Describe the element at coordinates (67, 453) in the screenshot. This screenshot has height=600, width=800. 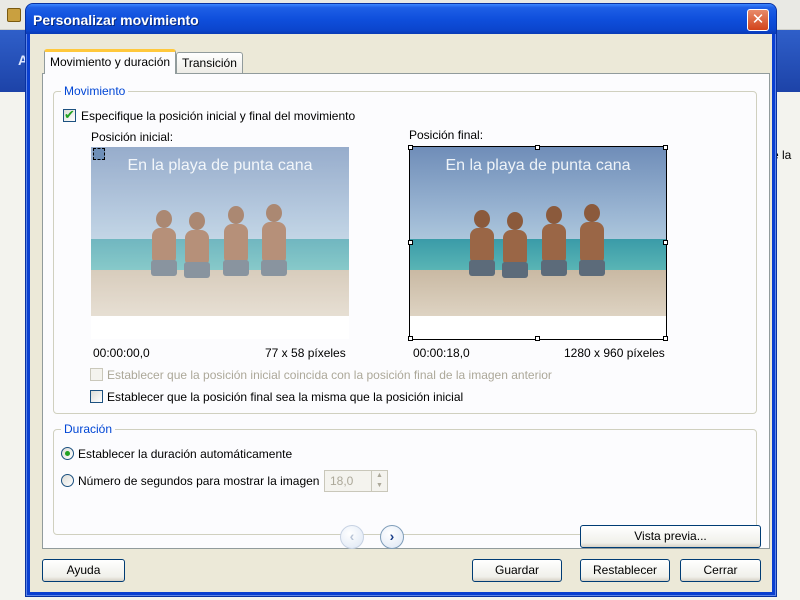
I see `auto-duration-radio` at that location.